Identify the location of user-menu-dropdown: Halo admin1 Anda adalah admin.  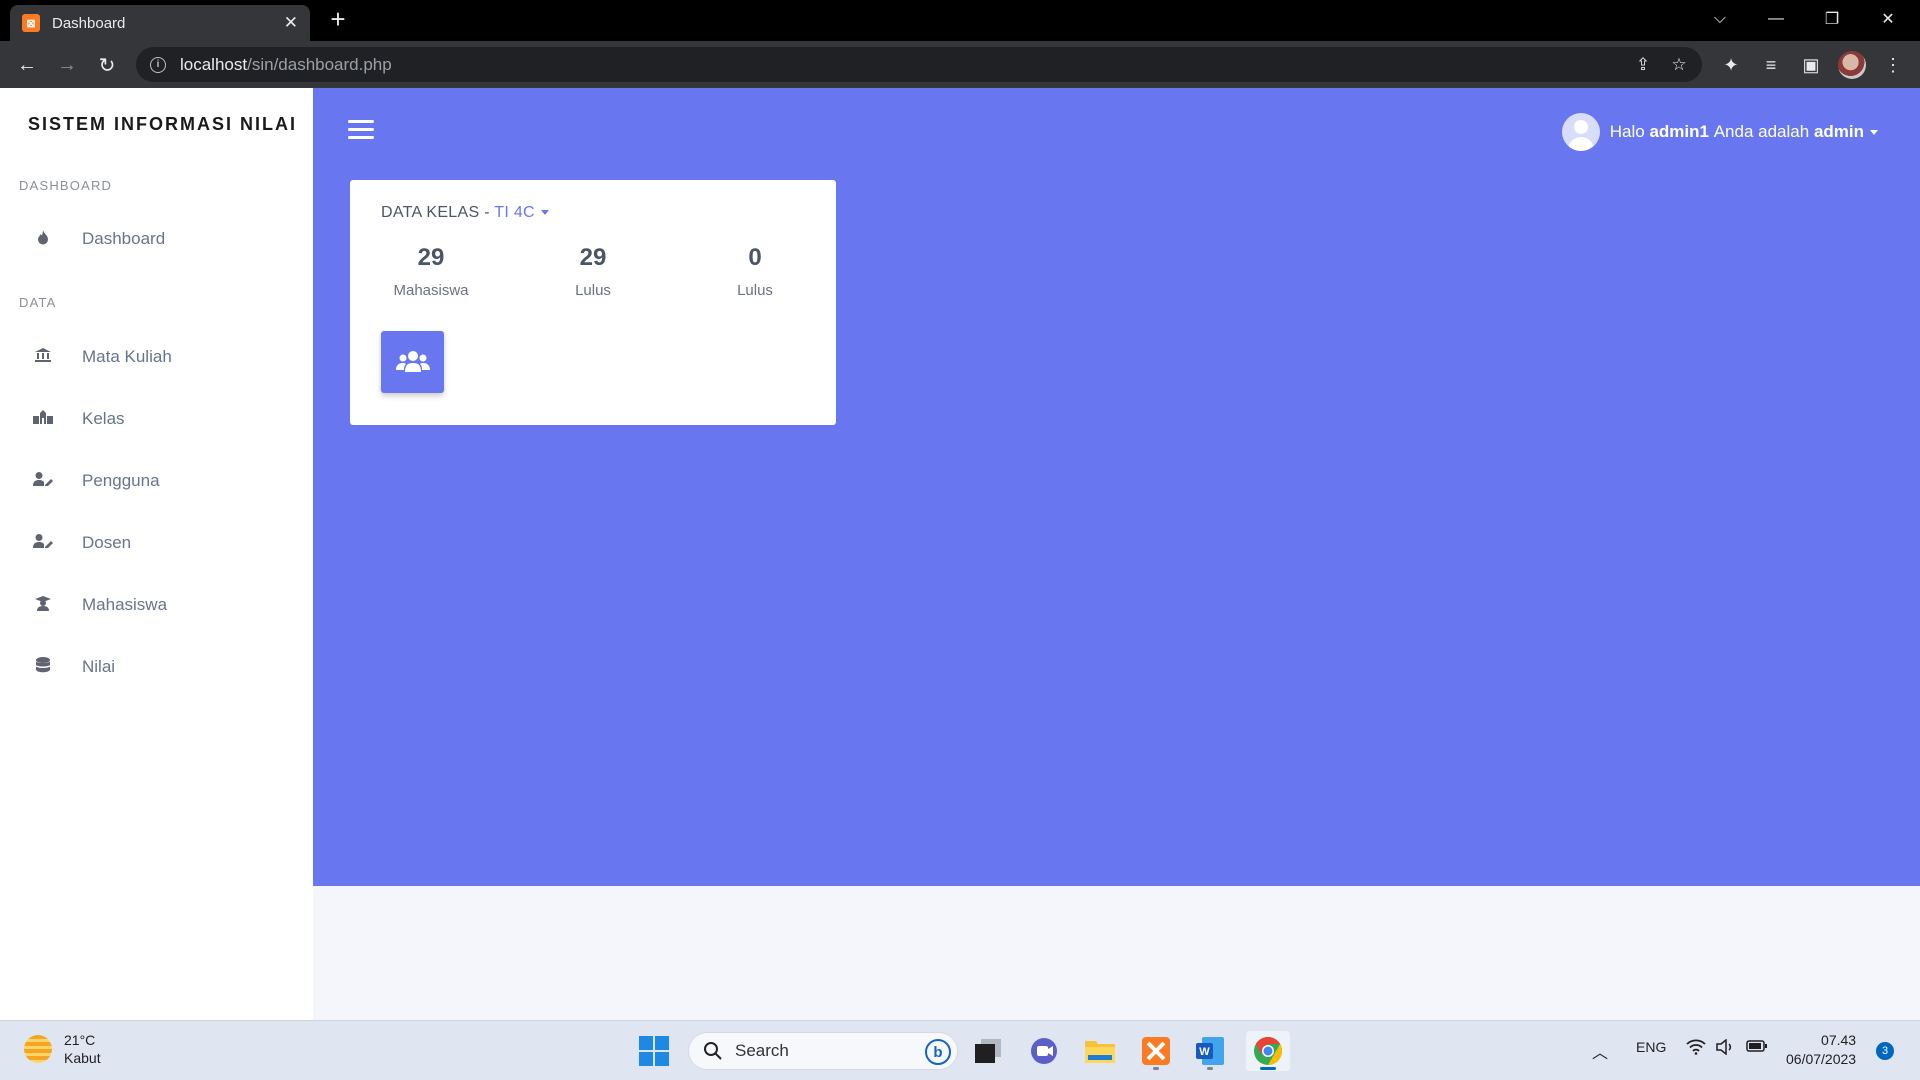
(1719, 132).